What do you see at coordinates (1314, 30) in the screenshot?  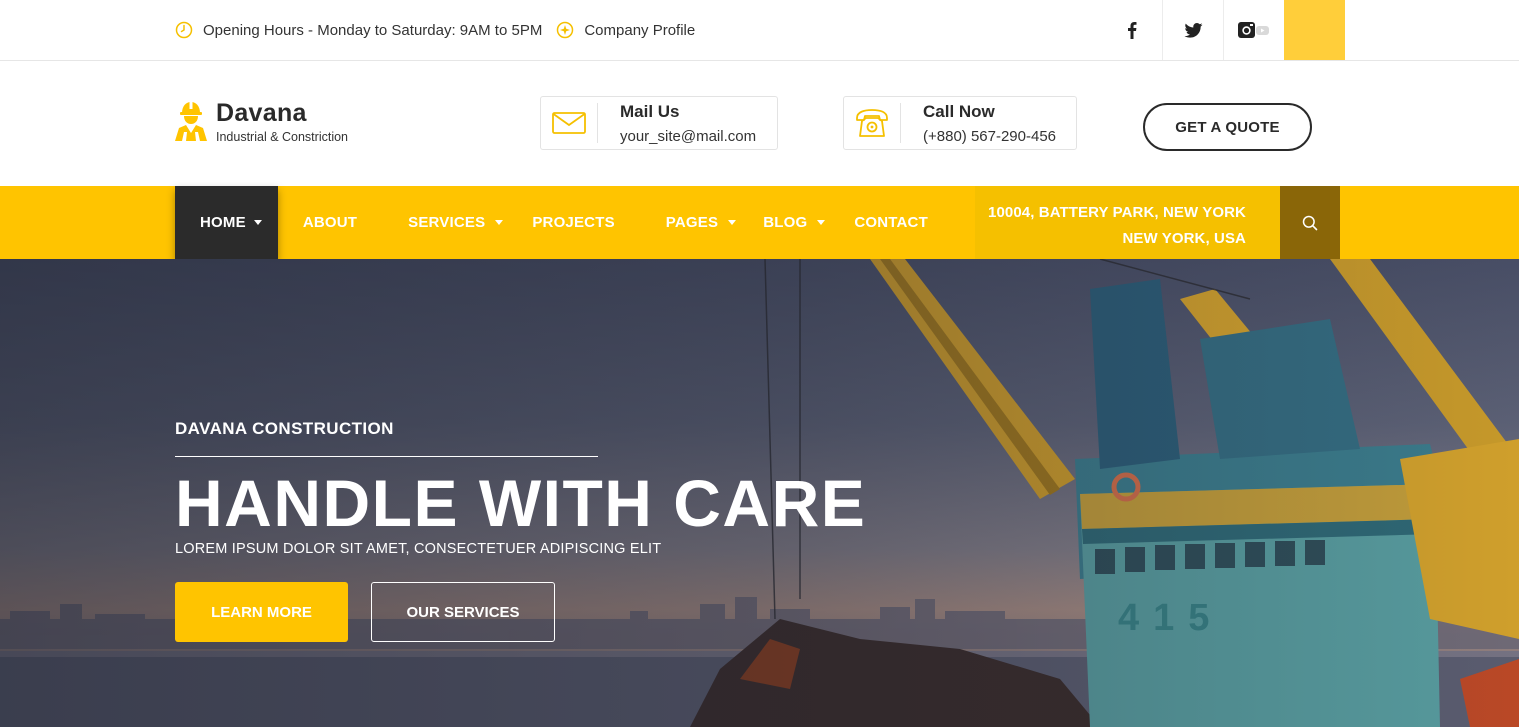 I see `social-accent-block` at bounding box center [1314, 30].